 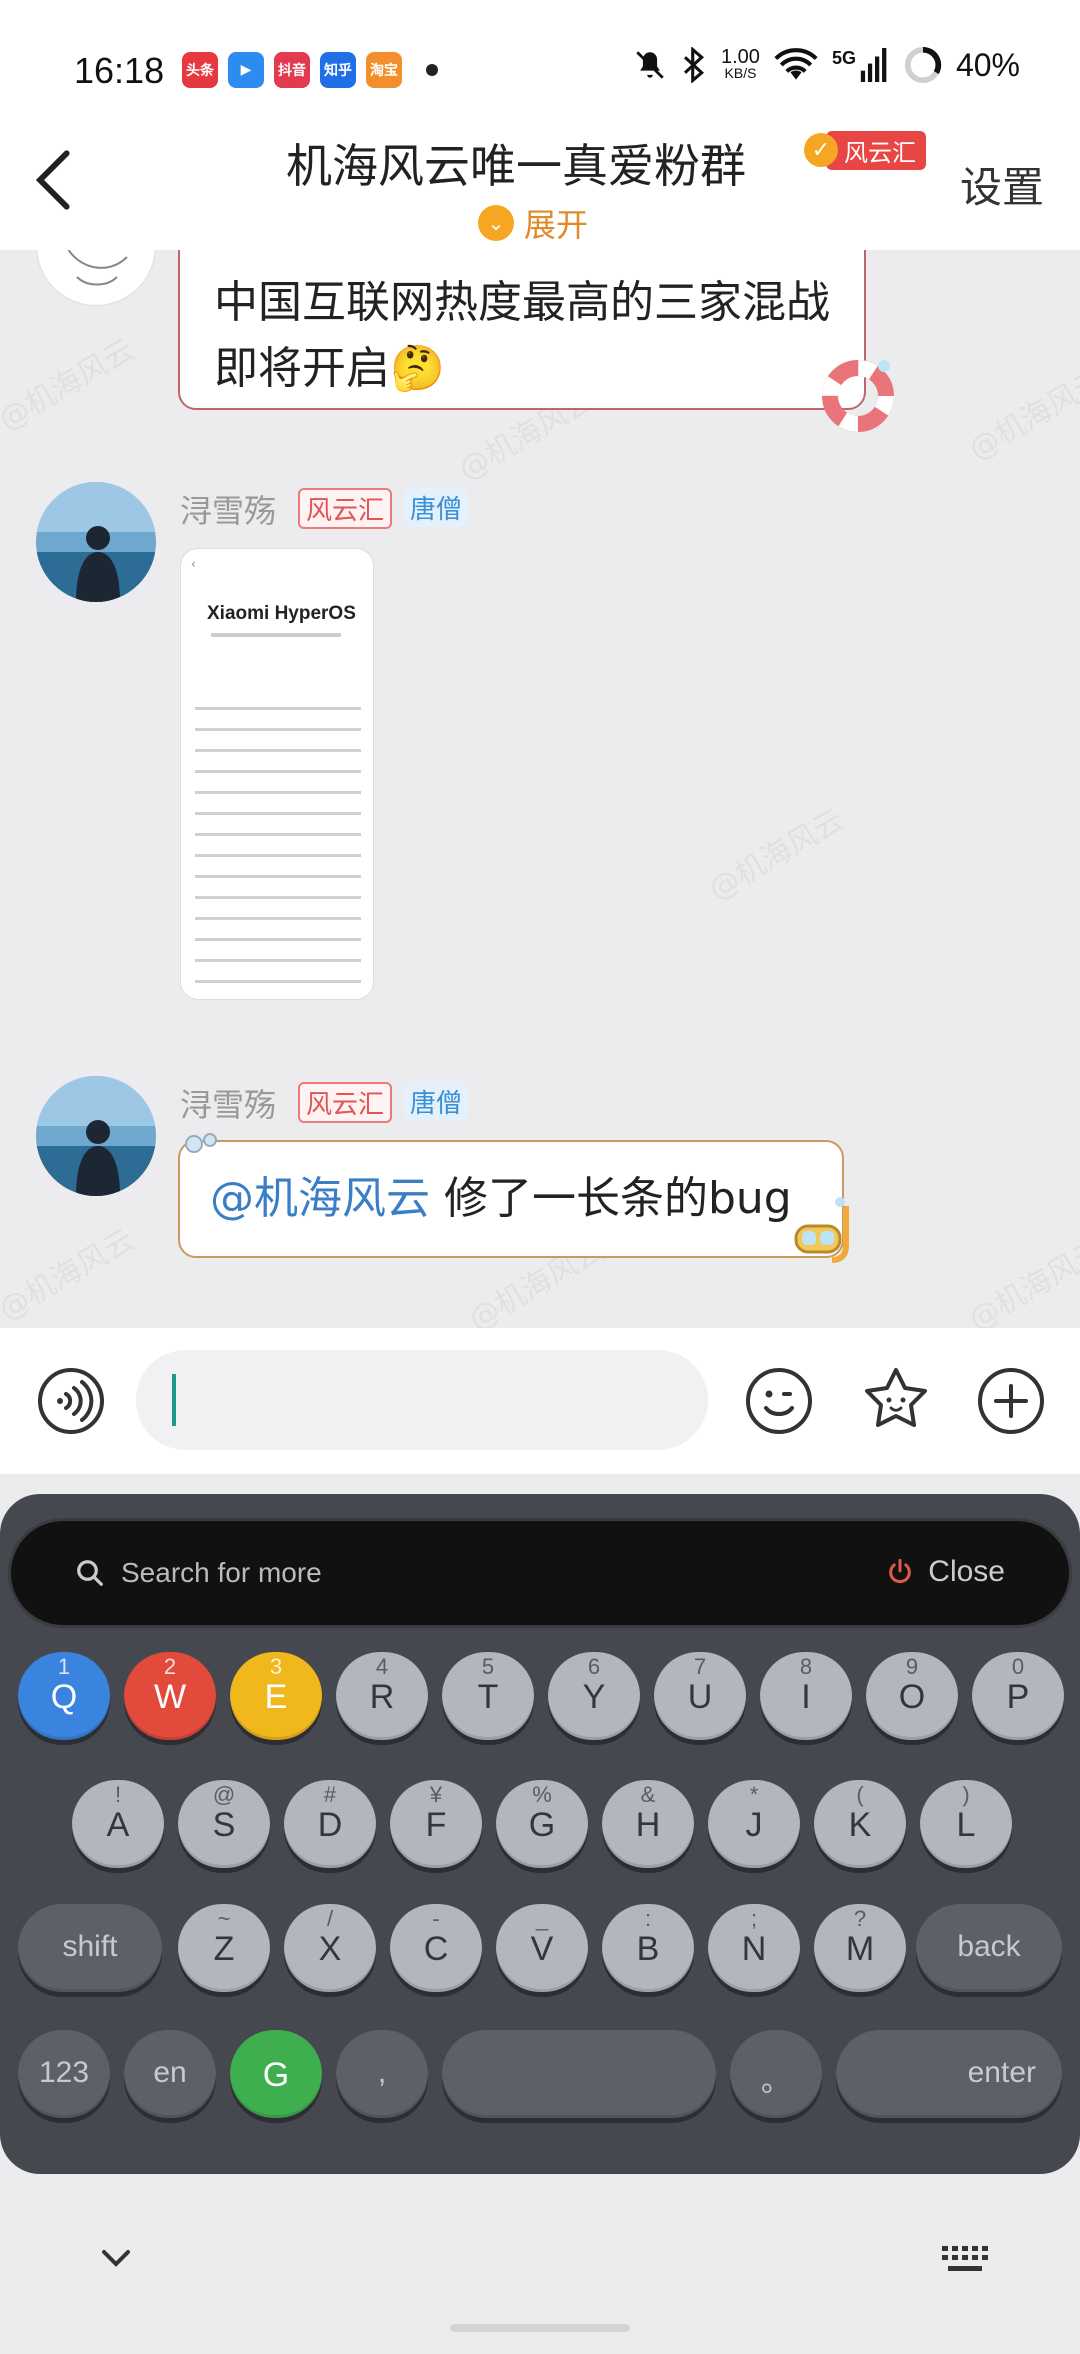 I want to click on key-s: @ S, so click(x=224, y=1824).